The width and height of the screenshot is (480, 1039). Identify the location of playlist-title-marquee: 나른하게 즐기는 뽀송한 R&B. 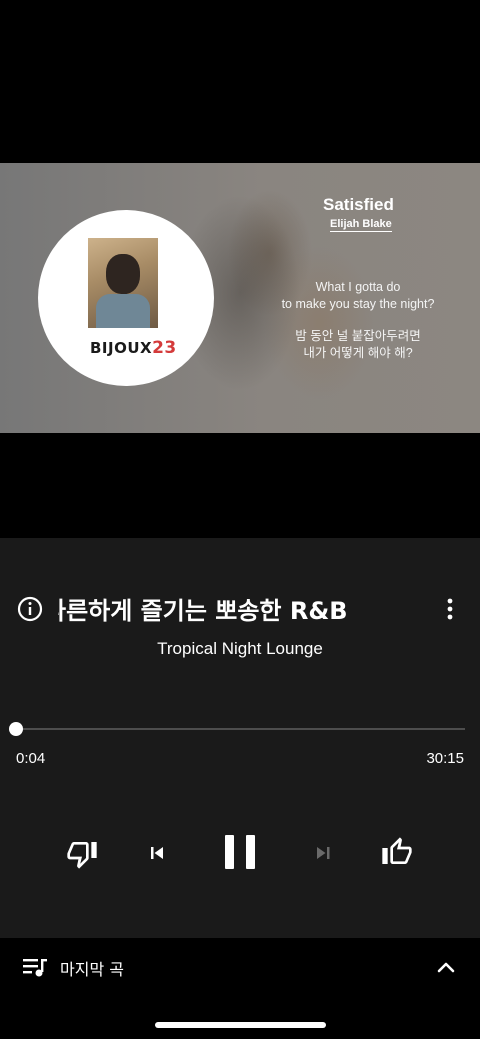
(240, 609).